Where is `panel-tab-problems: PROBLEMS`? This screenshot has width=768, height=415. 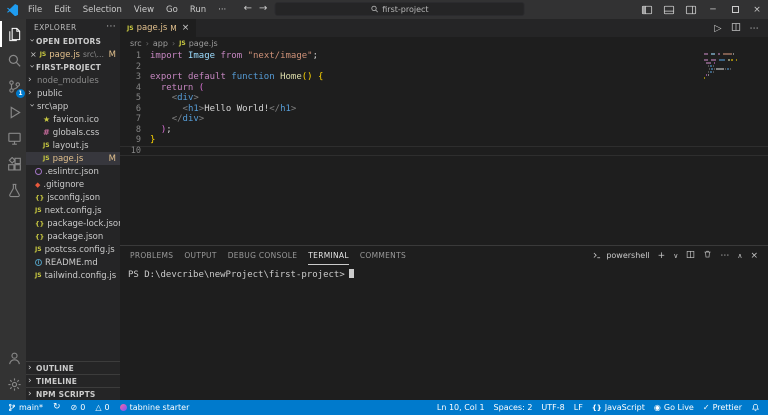
panel-tab-problems: PROBLEMS is located at coordinates (151, 255).